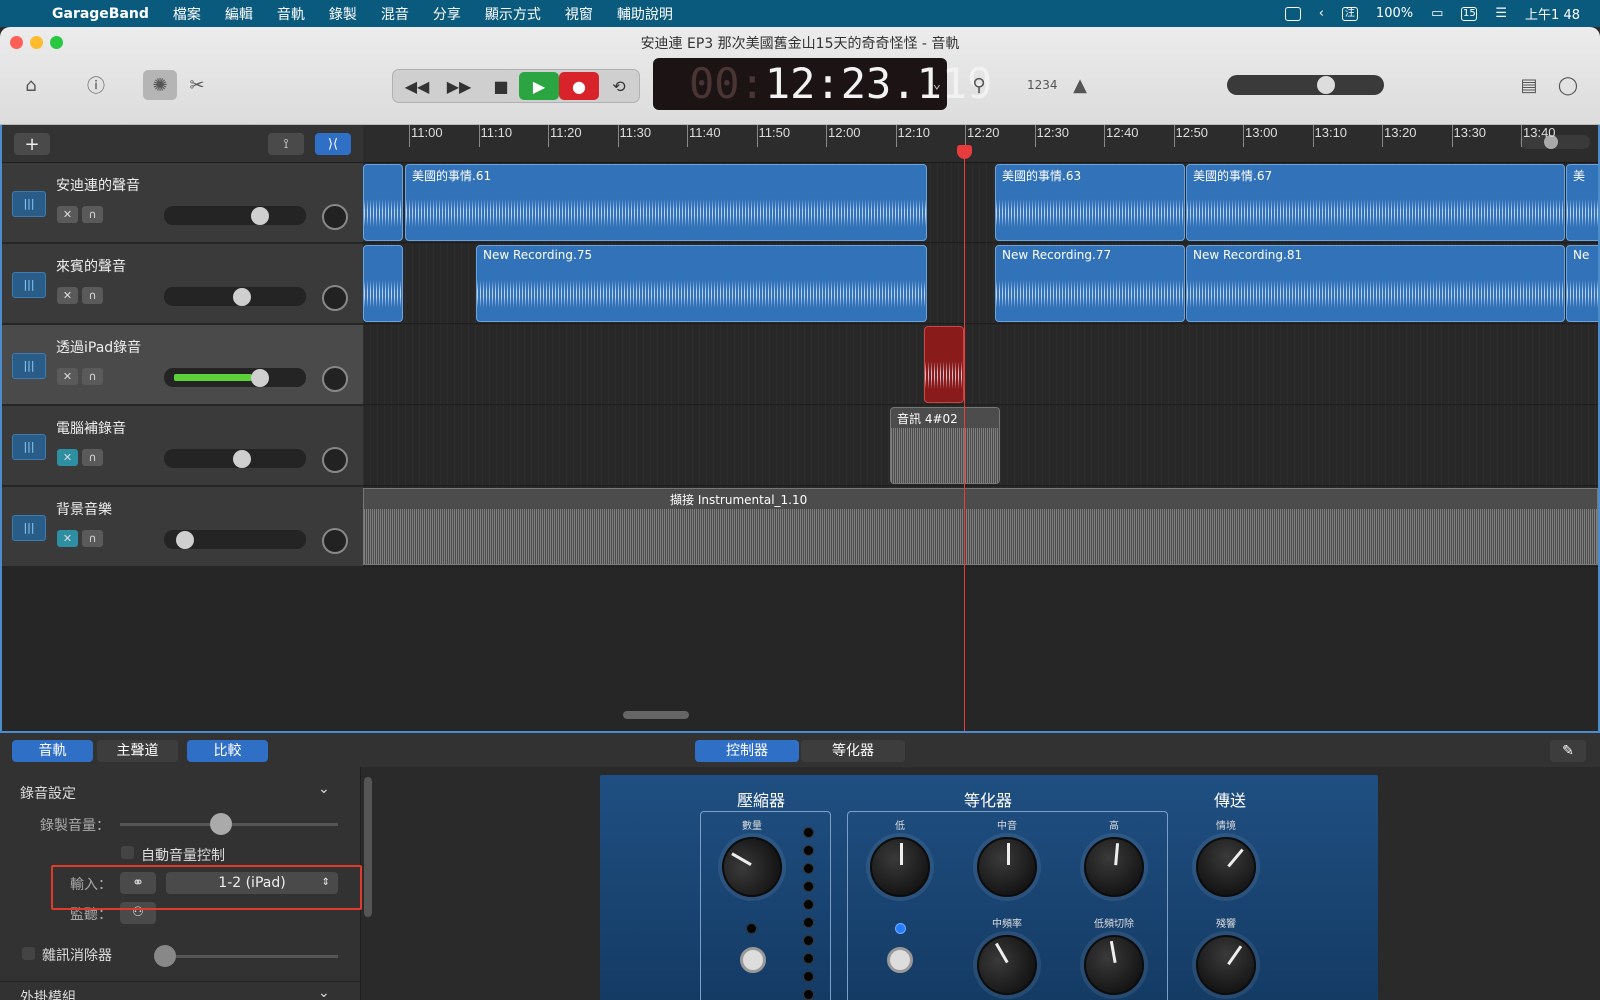 Image resolution: width=1600 pixels, height=1000 pixels. I want to click on scissors-icon: ✂, so click(197, 85).